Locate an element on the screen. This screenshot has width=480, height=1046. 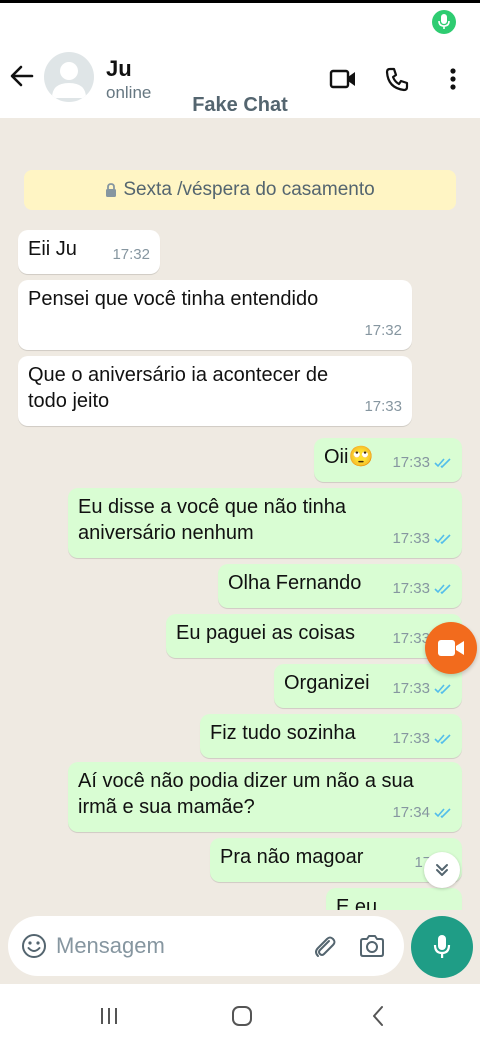
mic-icon is located at coordinates (442, 946).